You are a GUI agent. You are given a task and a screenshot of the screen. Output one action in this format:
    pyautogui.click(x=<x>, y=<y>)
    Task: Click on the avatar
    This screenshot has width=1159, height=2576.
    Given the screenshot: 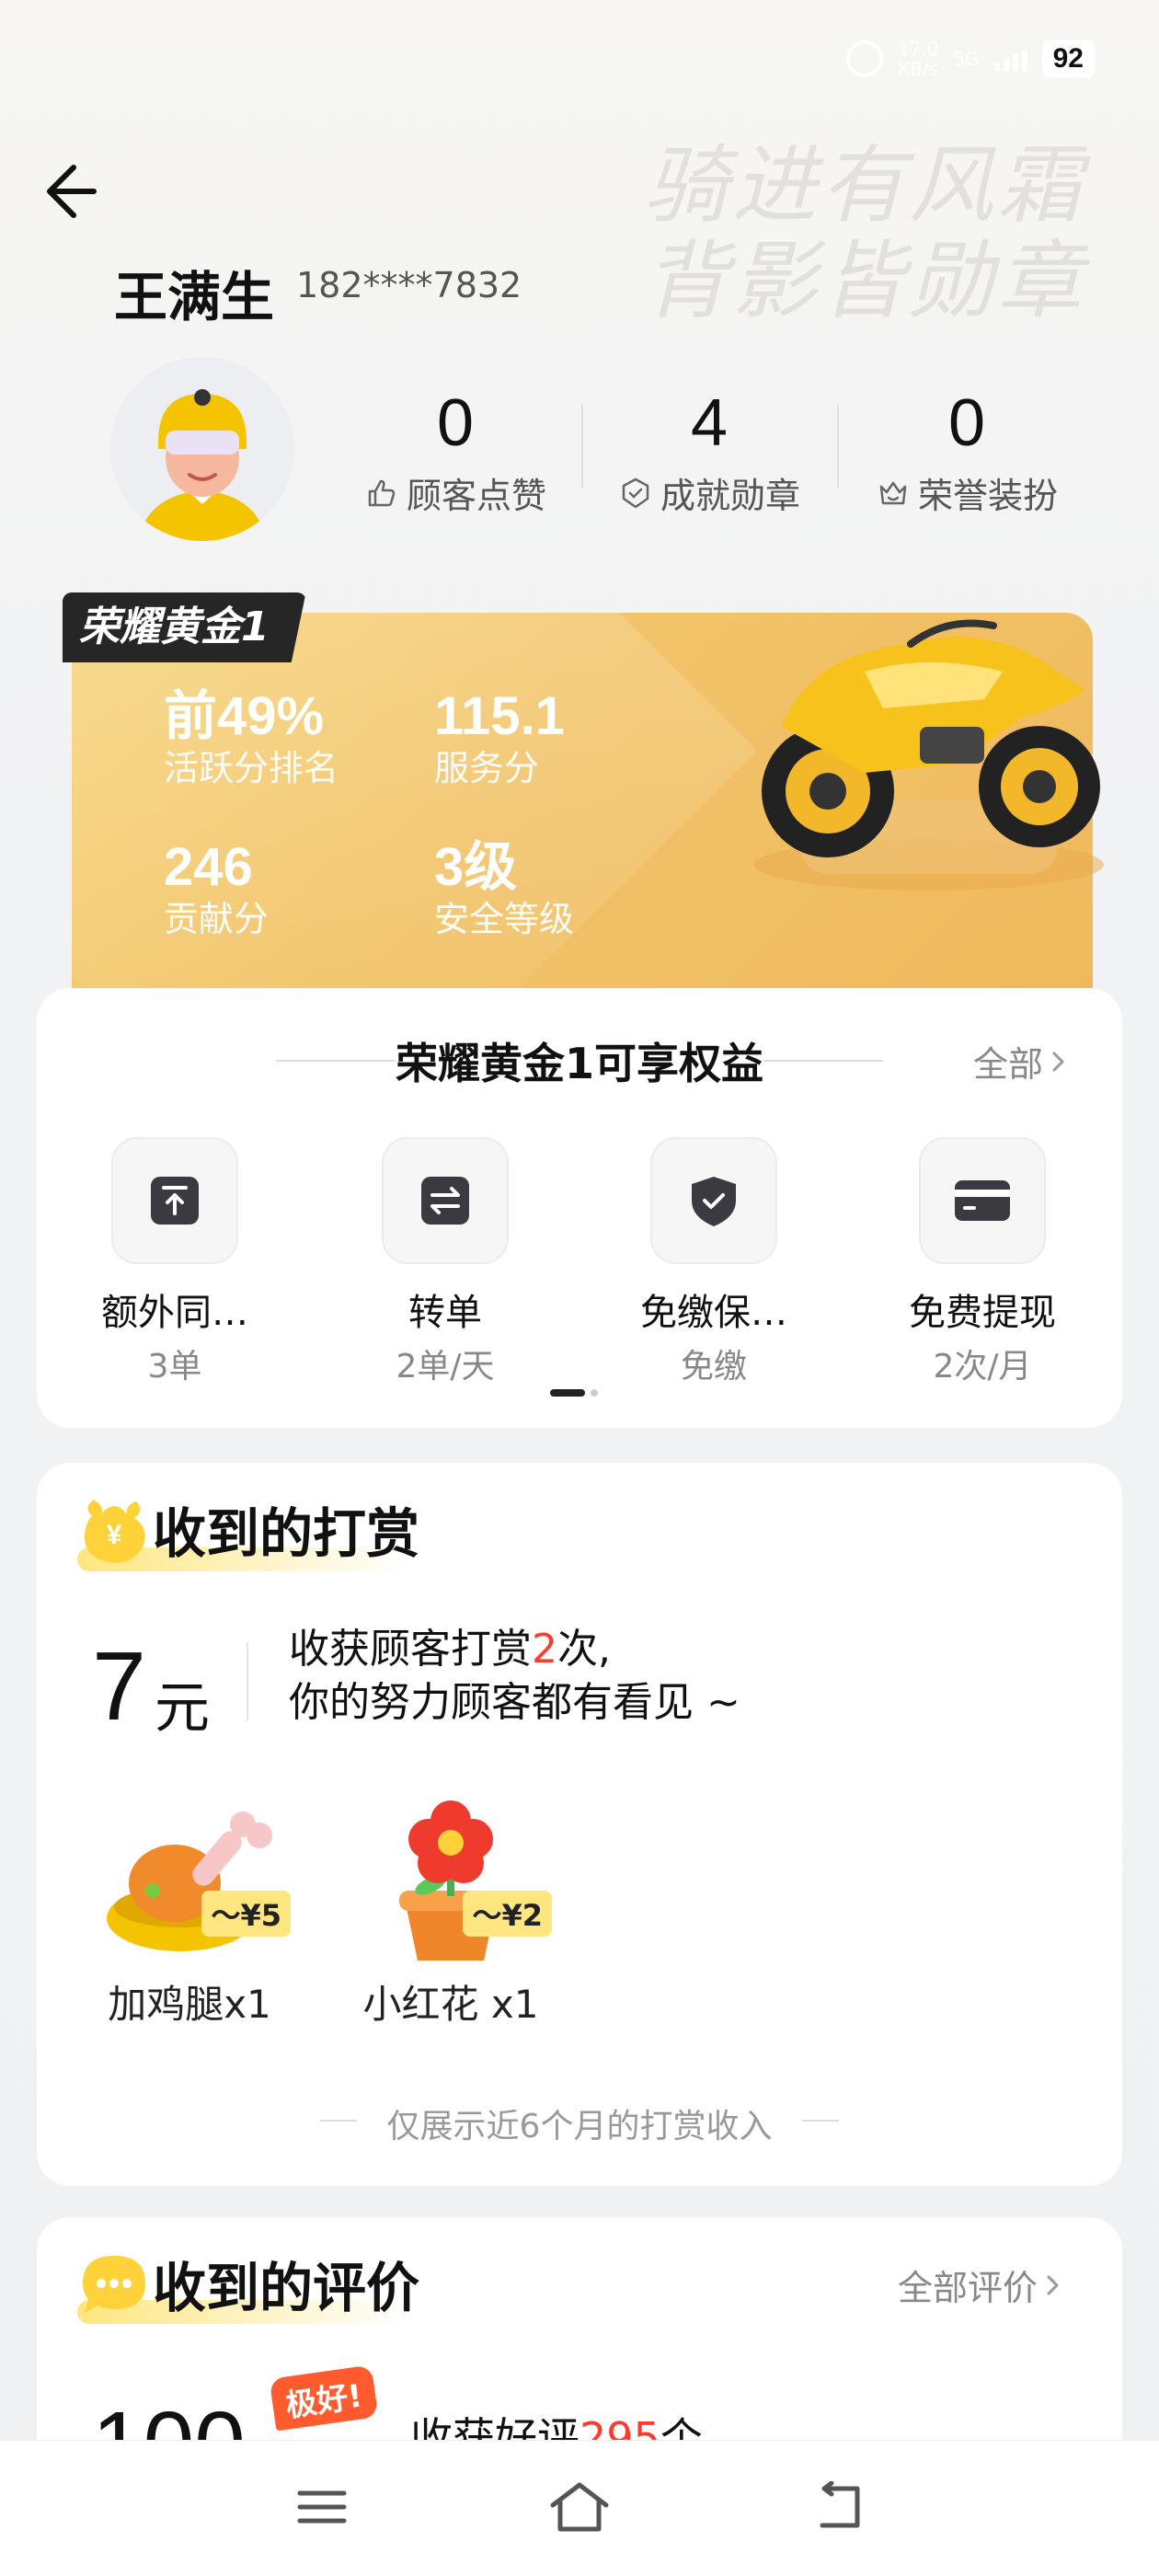 What is the action you would take?
    pyautogui.click(x=202, y=449)
    